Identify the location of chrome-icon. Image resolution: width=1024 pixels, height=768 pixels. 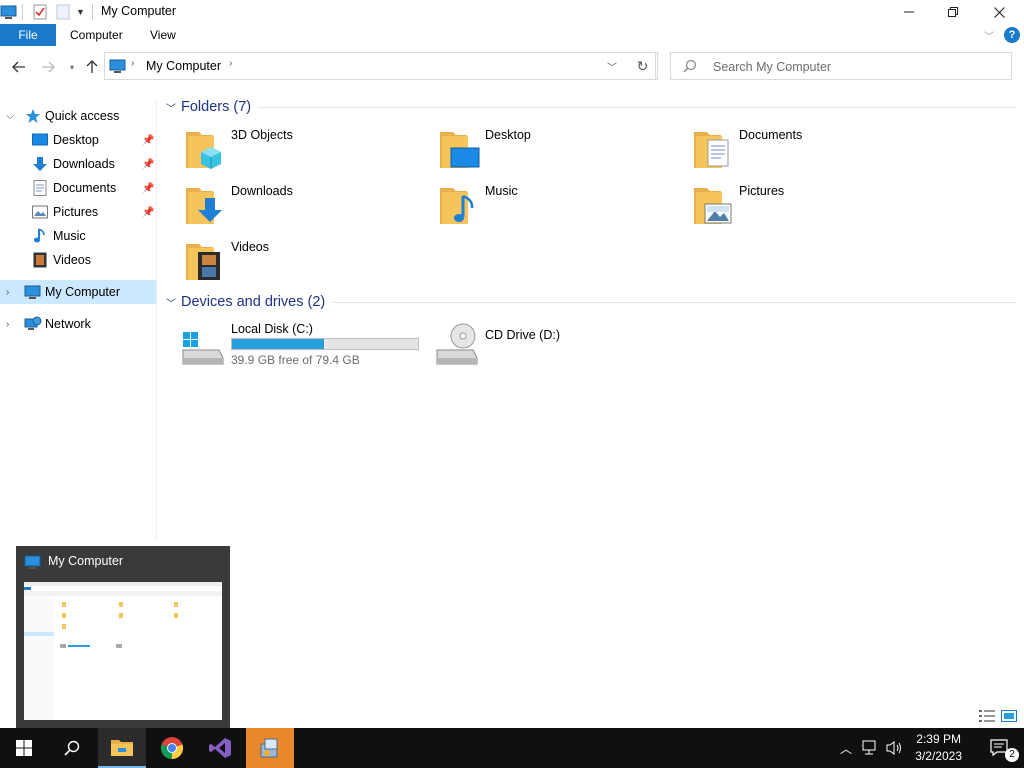
(172, 748).